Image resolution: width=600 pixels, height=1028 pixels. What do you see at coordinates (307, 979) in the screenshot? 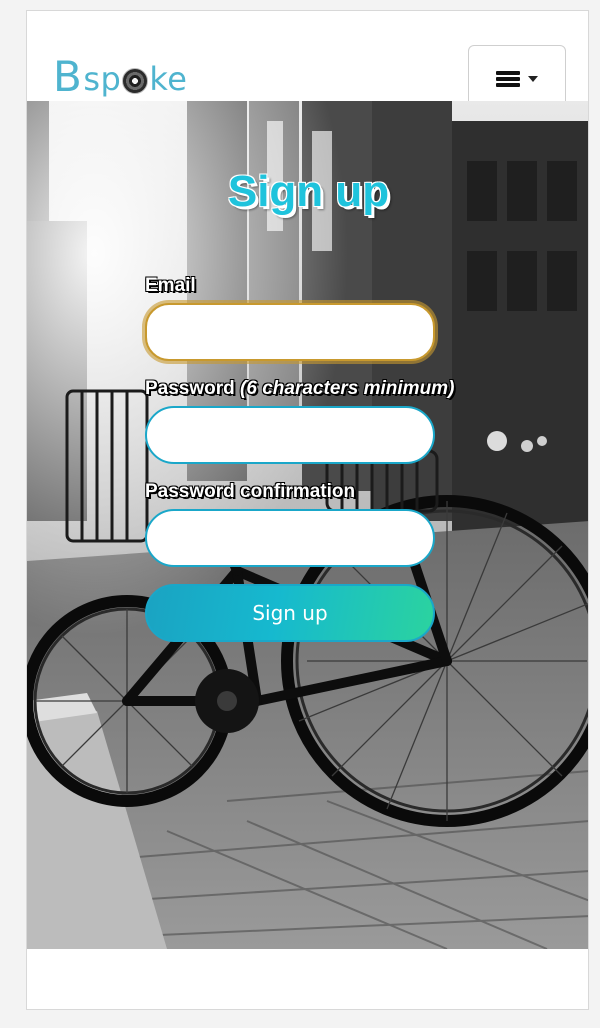
I see `footer-area` at bounding box center [307, 979].